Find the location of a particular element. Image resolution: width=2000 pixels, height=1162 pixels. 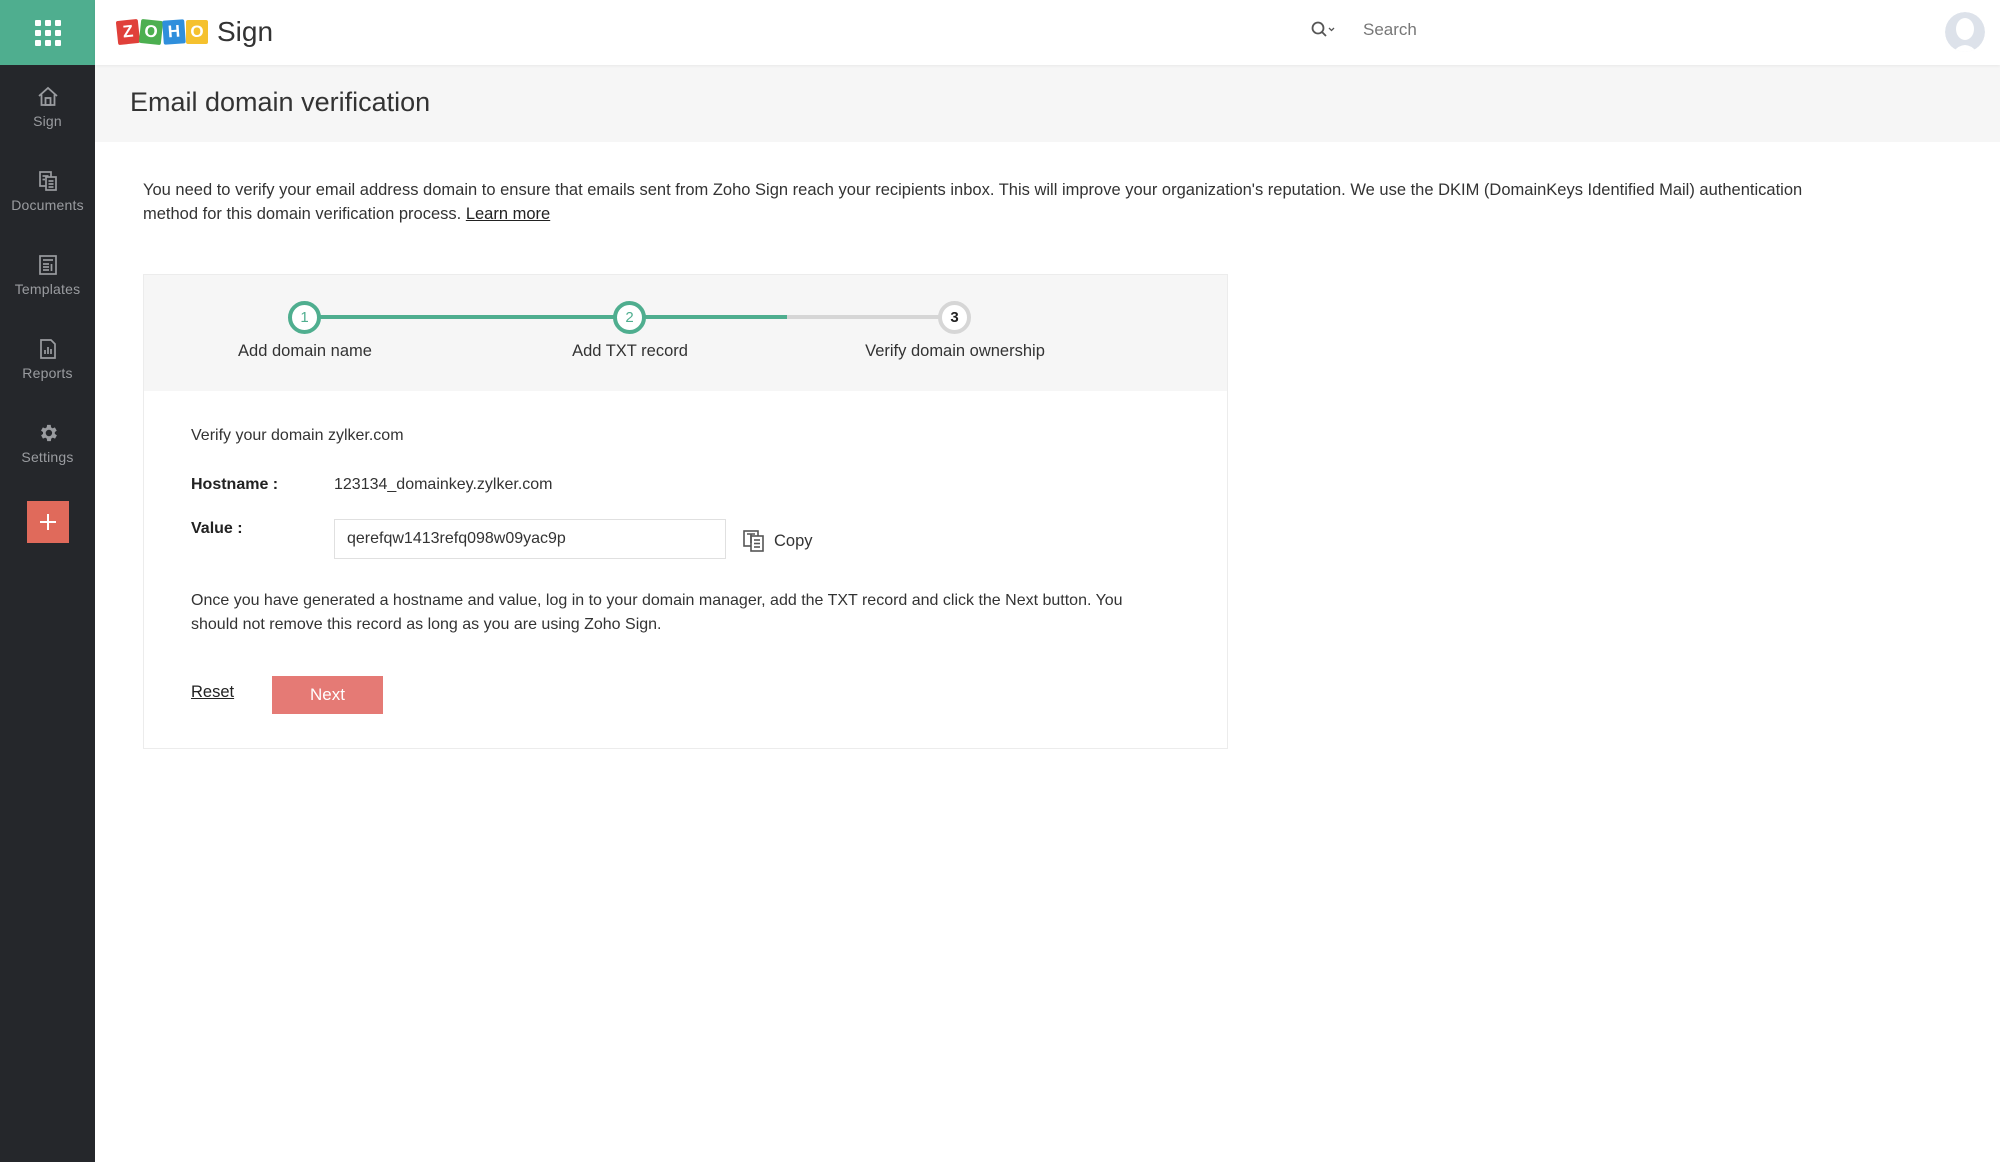

sidebar-item-label: Reports is located at coordinates (47, 373).